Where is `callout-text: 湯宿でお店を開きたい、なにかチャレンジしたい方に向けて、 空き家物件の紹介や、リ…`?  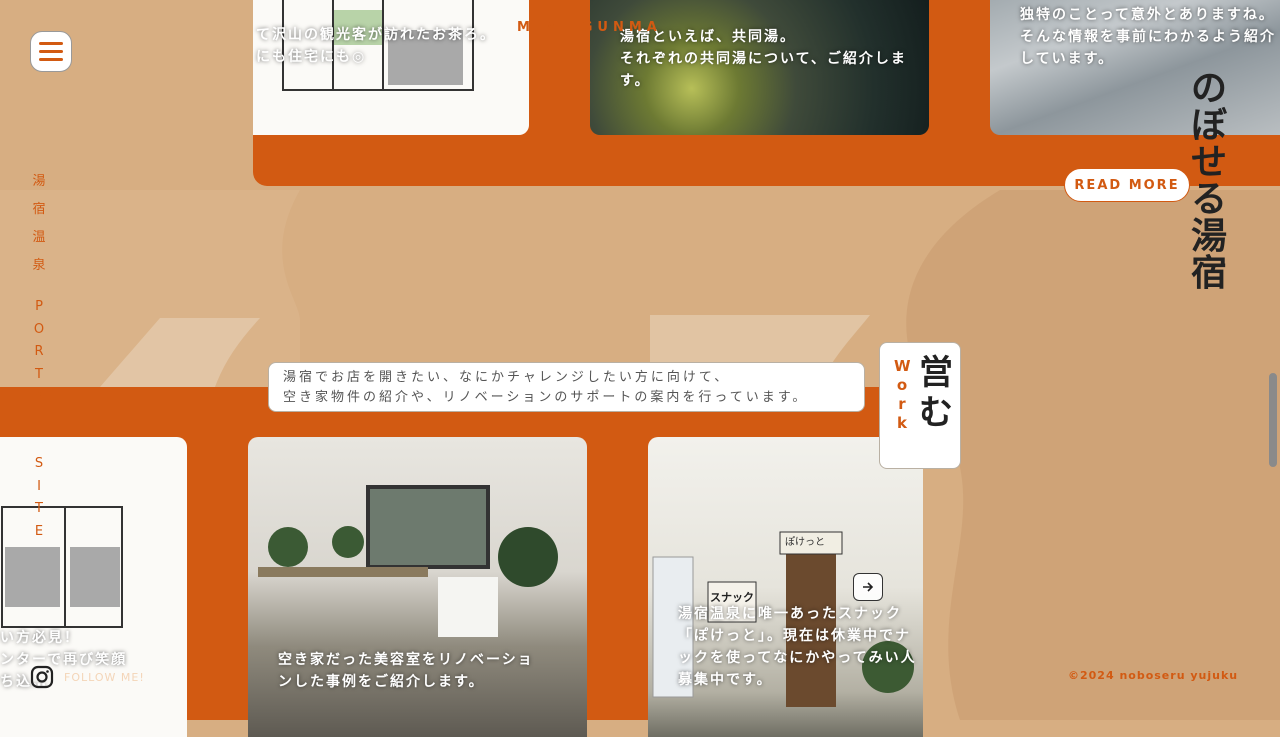
callout-text: 湯宿でお店を開きたい、なにかチャレンジしたい方に向けて、 空き家物件の紹介や、リ… is located at coordinates (546, 387).